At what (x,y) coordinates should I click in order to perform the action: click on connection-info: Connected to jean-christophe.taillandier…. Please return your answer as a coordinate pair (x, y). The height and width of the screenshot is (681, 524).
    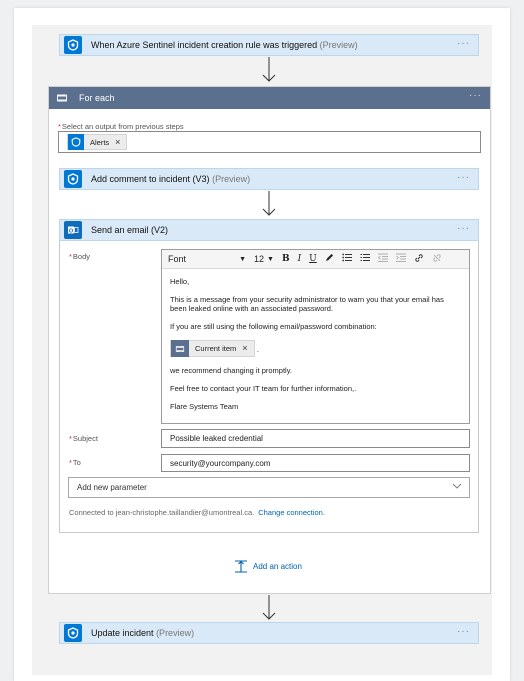
    Looking at the image, I should click on (197, 512).